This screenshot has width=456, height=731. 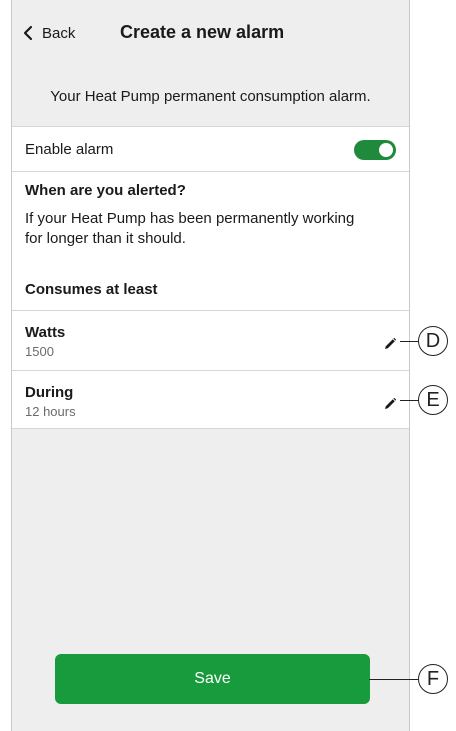 I want to click on enable-alarm-label: Enable alarm, so click(x=69, y=149).